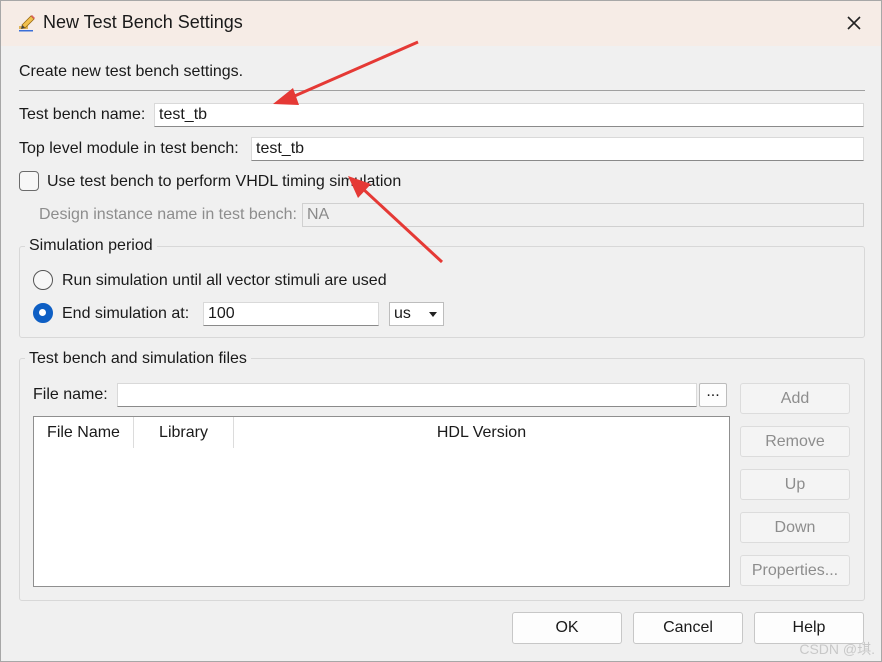 The height and width of the screenshot is (662, 882). What do you see at coordinates (688, 628) in the screenshot?
I see `cancel-button: Cancel` at bounding box center [688, 628].